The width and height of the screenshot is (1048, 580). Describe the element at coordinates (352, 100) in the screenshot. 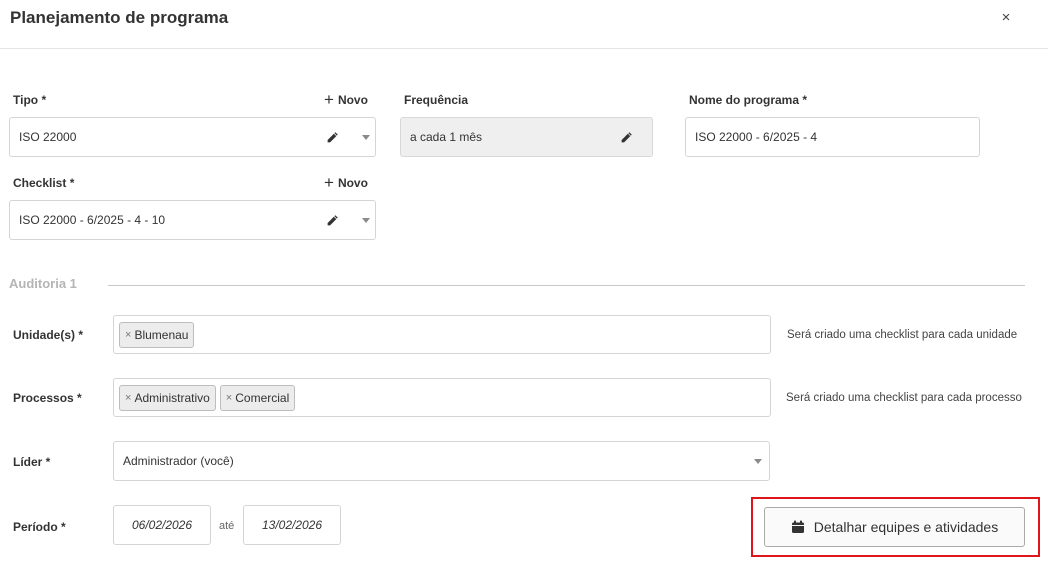

I see `tipo-novo-label: Novo` at that location.